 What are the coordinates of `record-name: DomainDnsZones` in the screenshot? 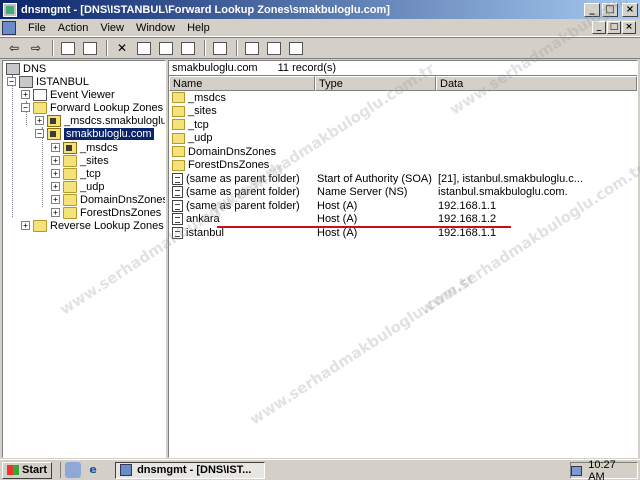 It's located at (232, 151).